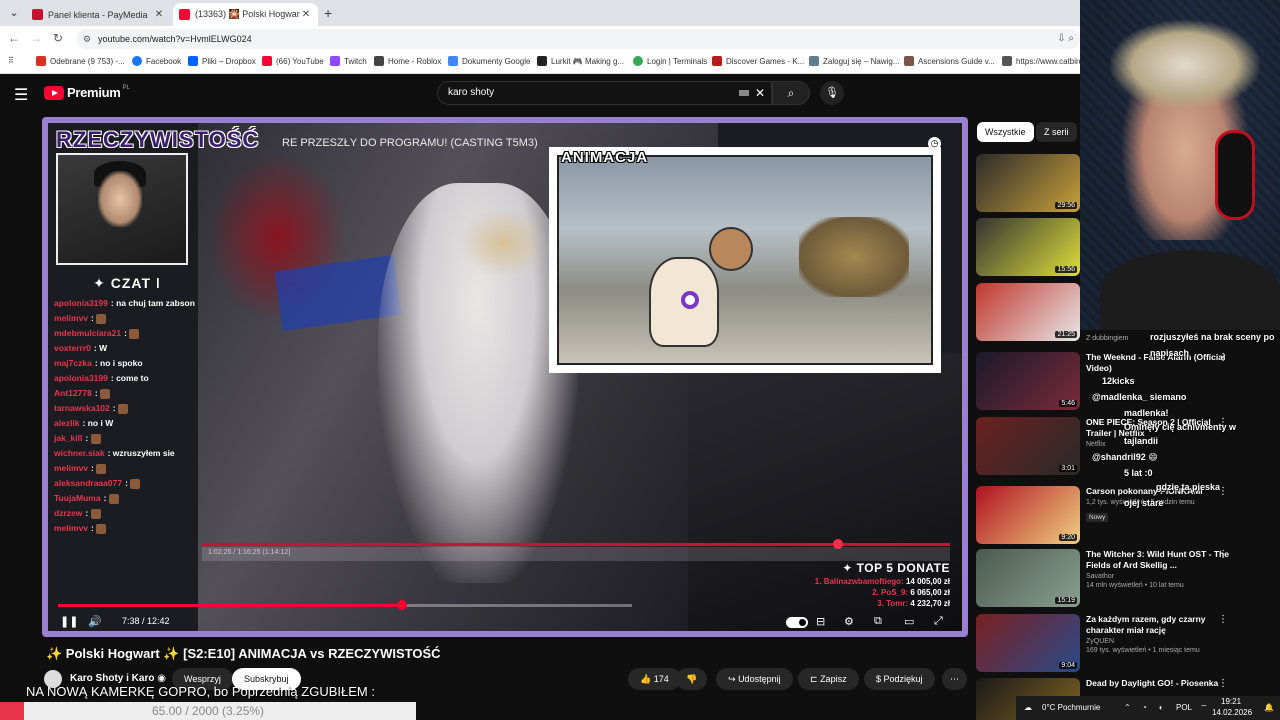  Describe the element at coordinates (875, 592) in the screenshot. I see `donate-rank: 2.` at that location.